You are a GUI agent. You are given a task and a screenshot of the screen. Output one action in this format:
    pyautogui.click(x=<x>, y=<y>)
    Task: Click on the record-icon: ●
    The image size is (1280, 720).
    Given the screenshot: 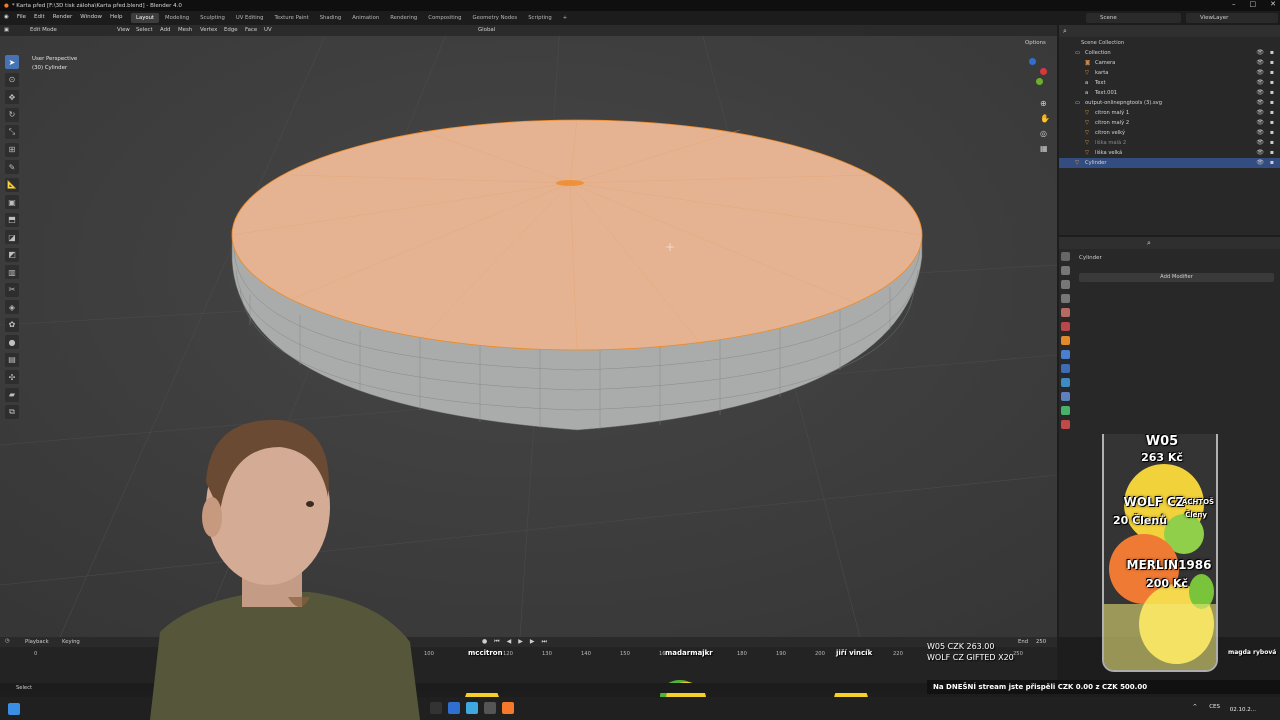 What is the action you would take?
    pyautogui.click(x=484, y=642)
    